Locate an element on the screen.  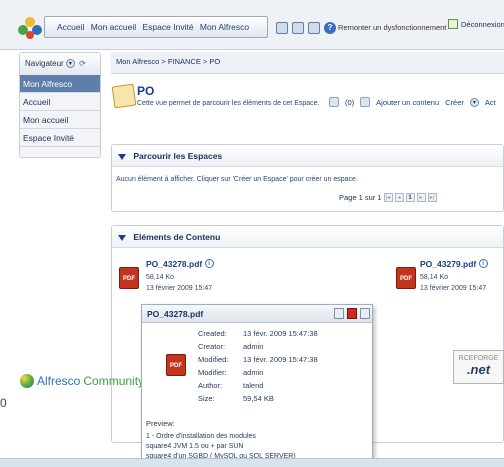
first-page-icon: |◂ is located at coordinates (388, 197).